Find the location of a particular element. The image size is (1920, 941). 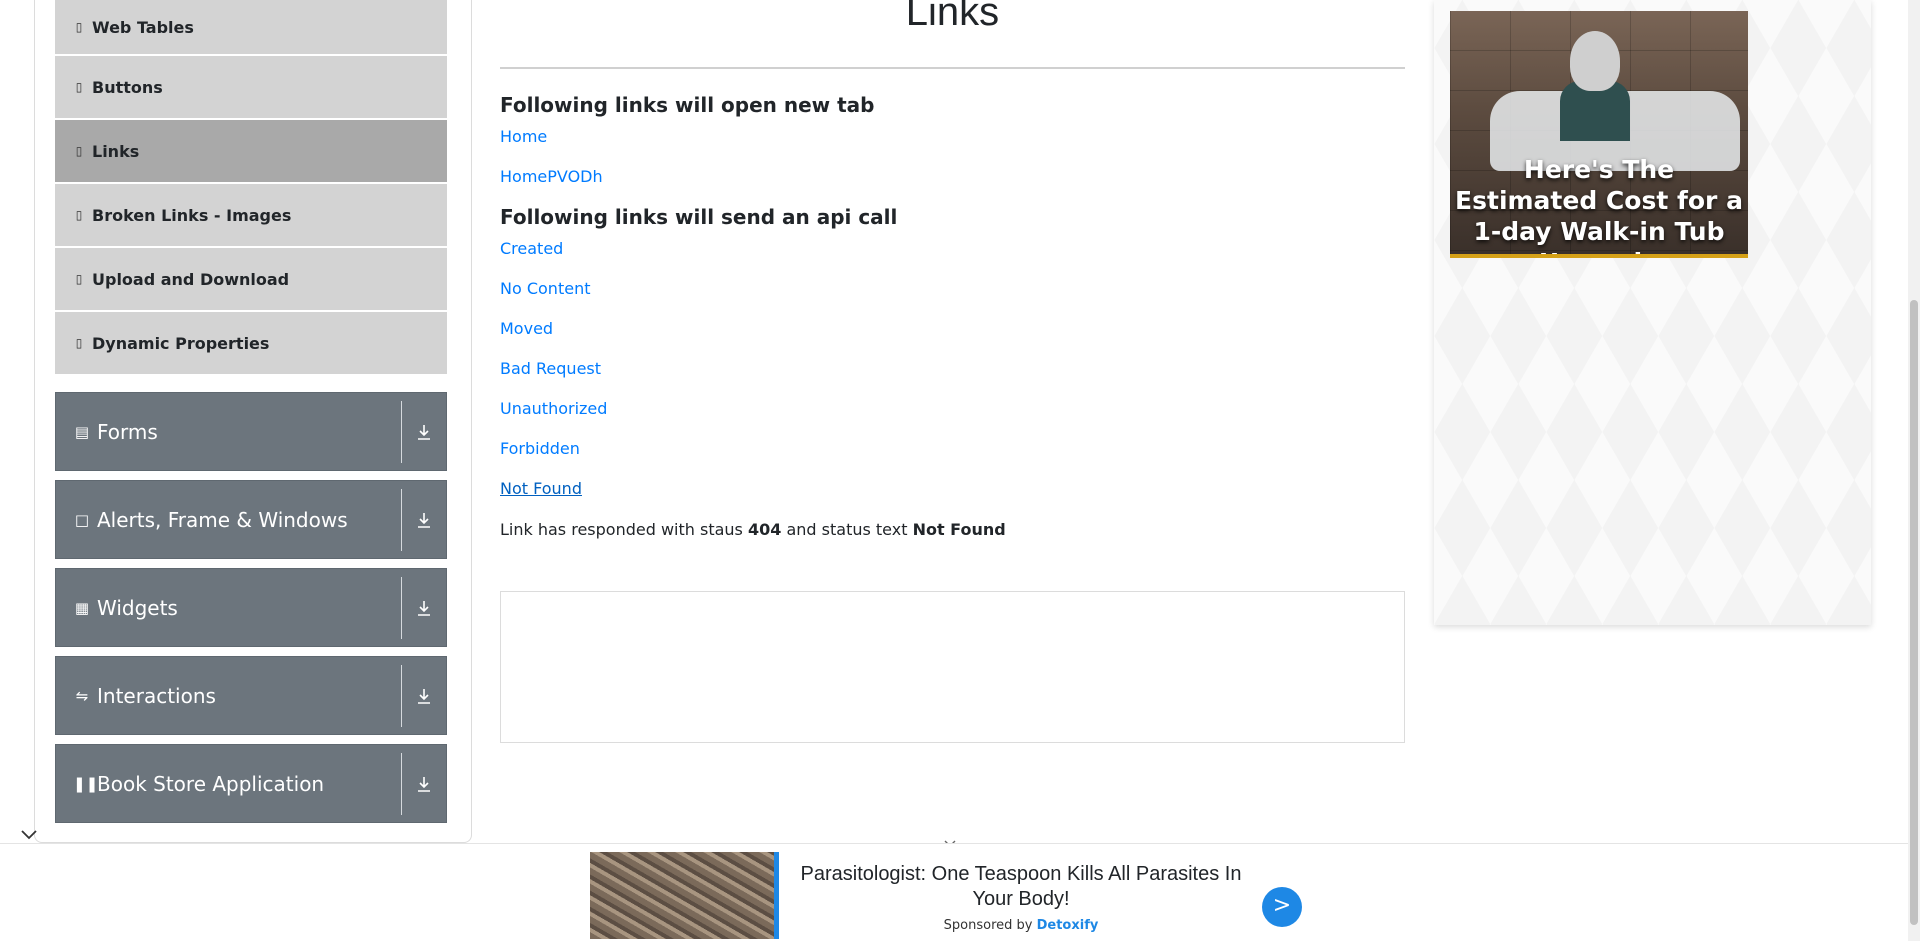

widgets-icon: ▦ is located at coordinates (82, 607).